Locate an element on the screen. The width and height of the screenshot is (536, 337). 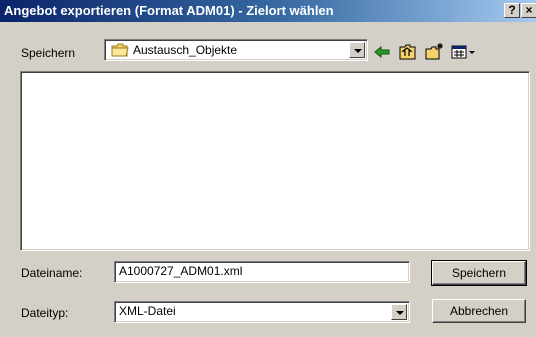
filename-value: A1000727_ADM01.xml is located at coordinates (181, 271).